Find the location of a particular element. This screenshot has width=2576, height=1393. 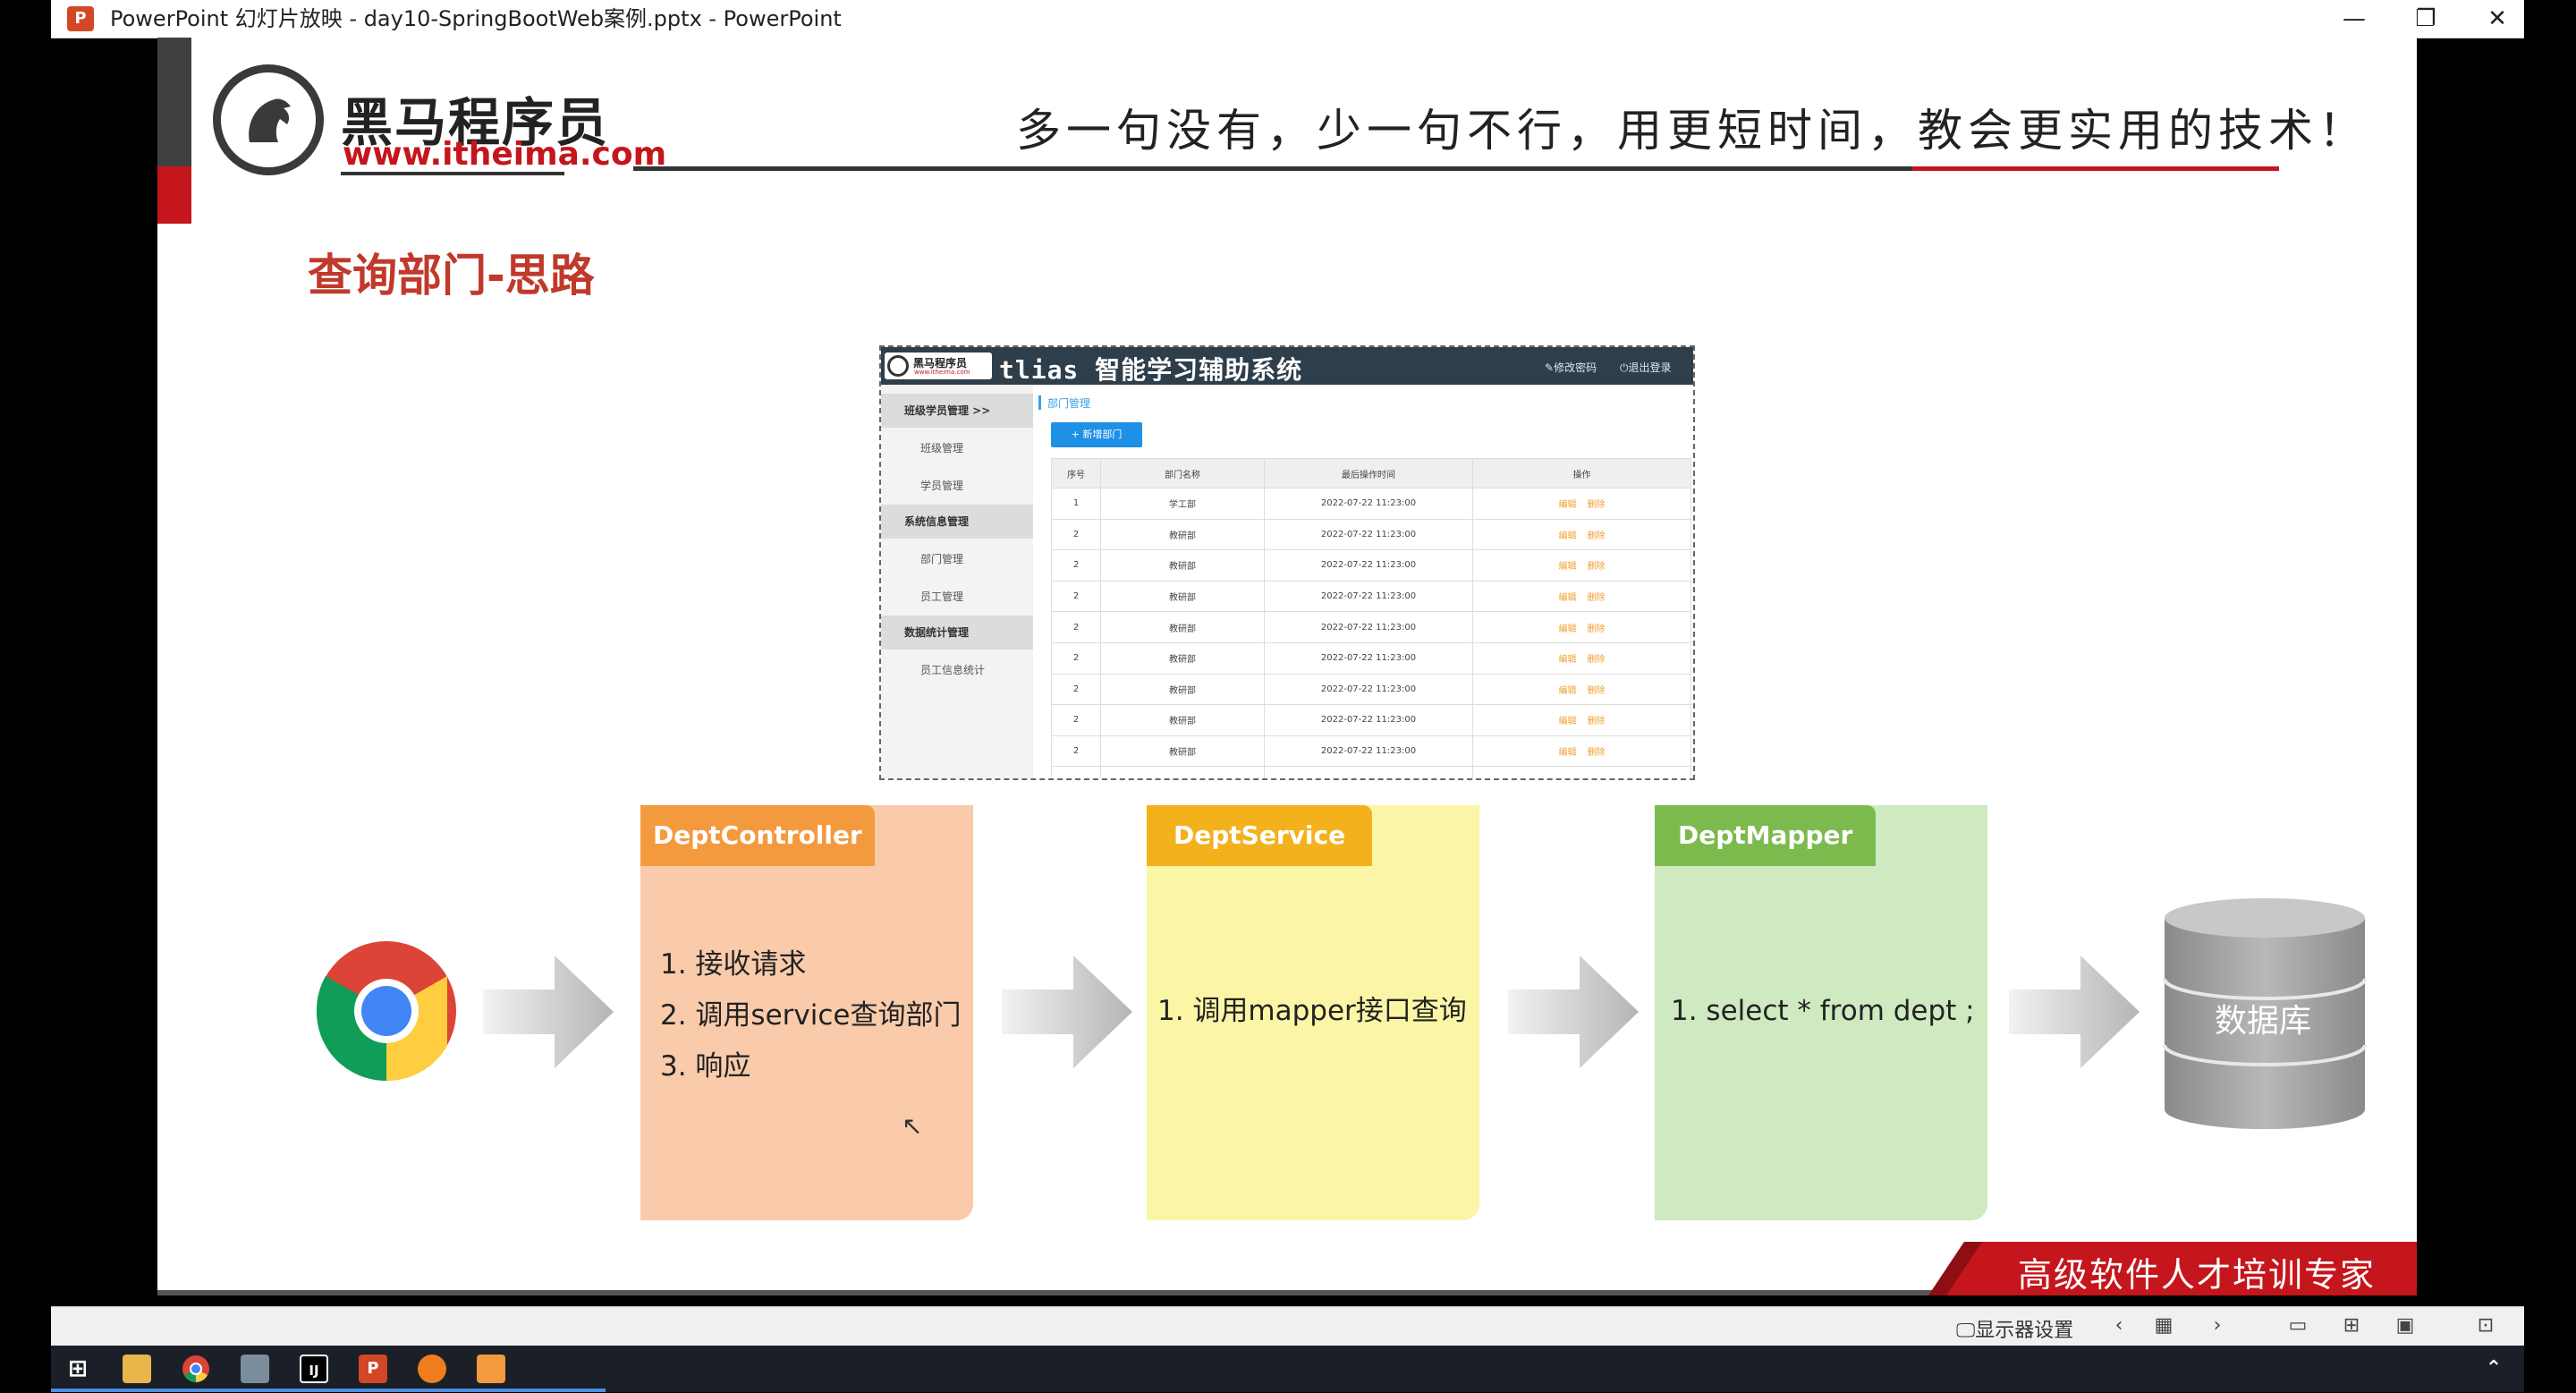

chrome-taskbar-icon is located at coordinates (196, 1369).